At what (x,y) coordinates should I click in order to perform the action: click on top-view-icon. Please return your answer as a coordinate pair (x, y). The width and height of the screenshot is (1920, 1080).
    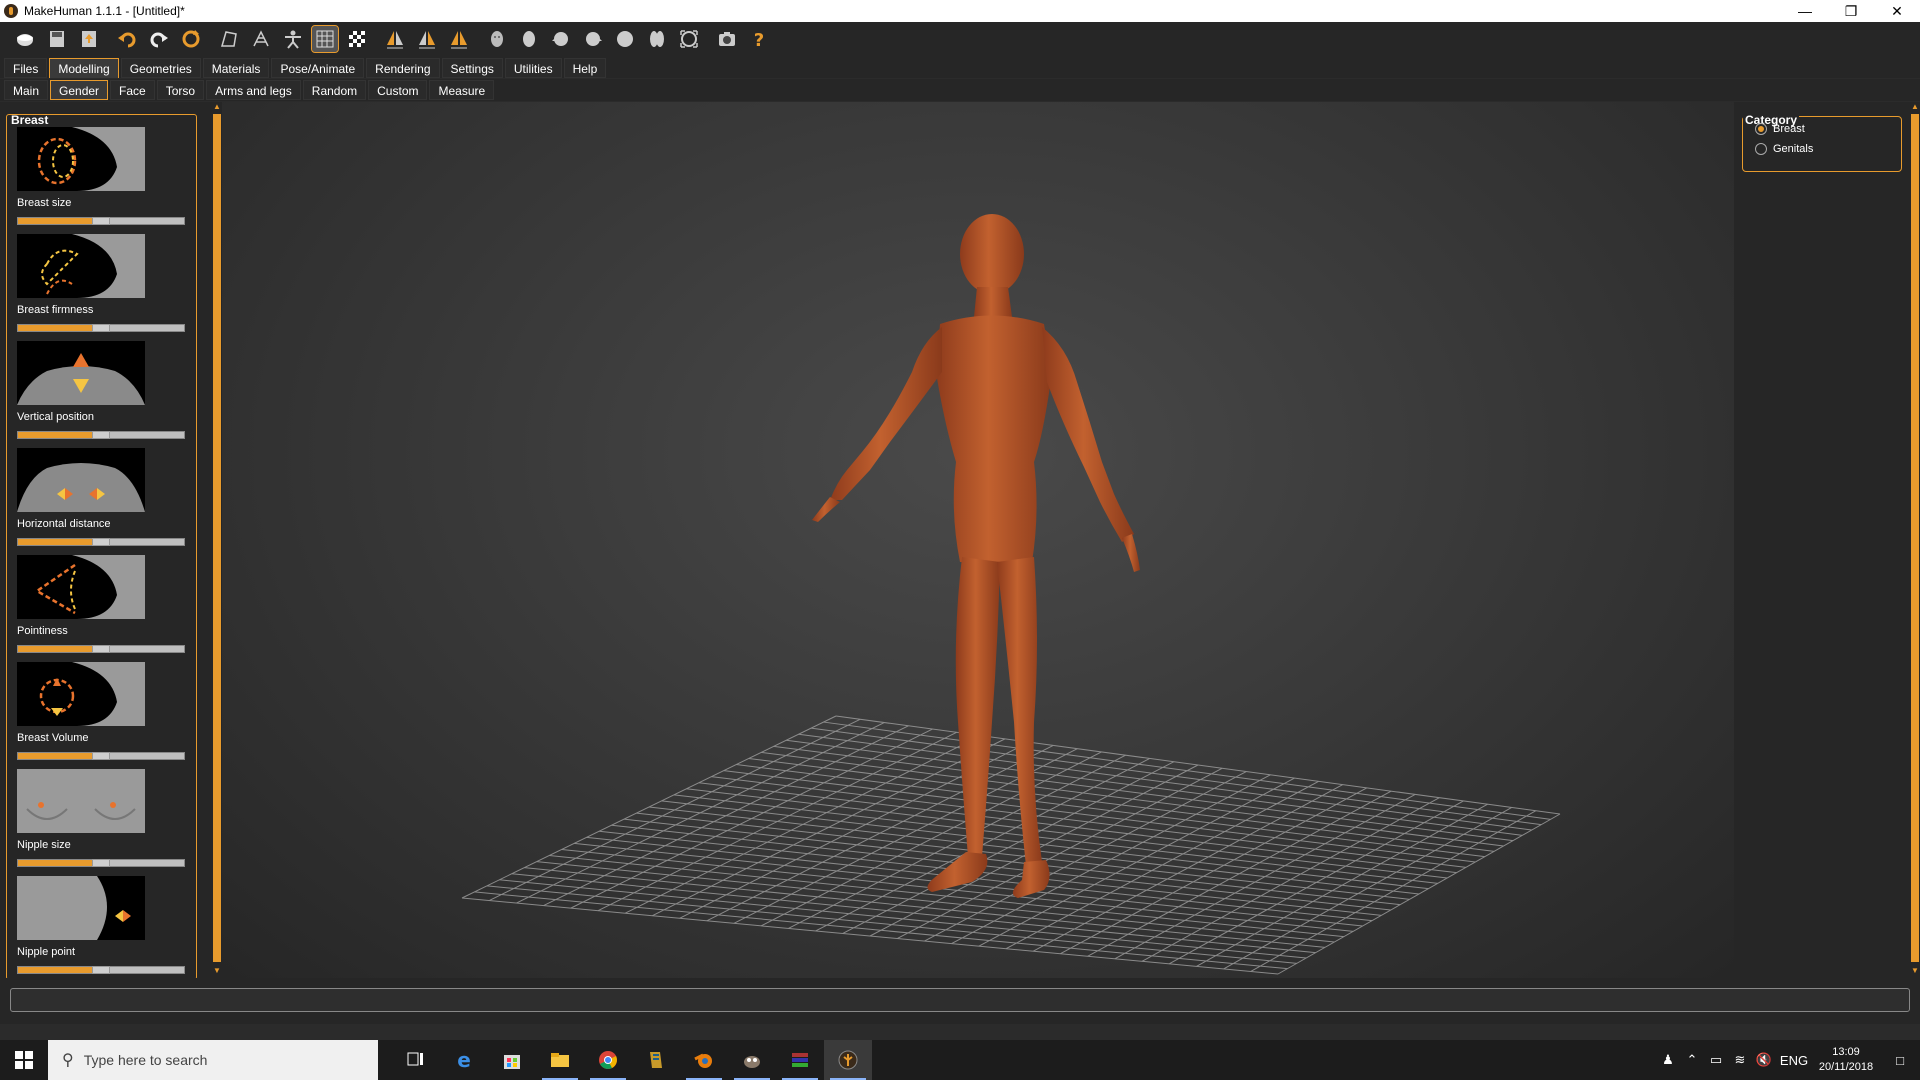
    Looking at the image, I should click on (625, 39).